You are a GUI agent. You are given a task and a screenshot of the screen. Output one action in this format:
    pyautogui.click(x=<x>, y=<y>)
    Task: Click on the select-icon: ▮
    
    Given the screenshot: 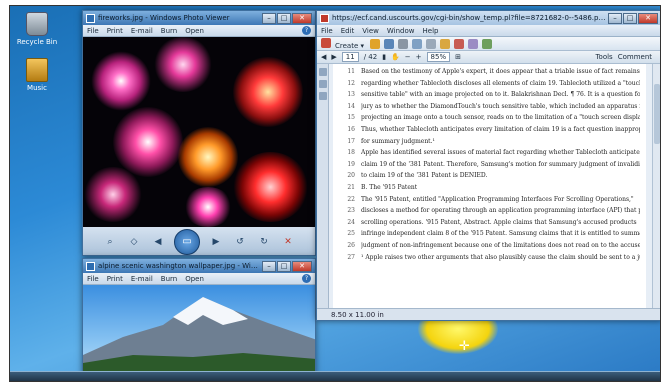 What is the action you would take?
    pyautogui.click(x=384, y=57)
    